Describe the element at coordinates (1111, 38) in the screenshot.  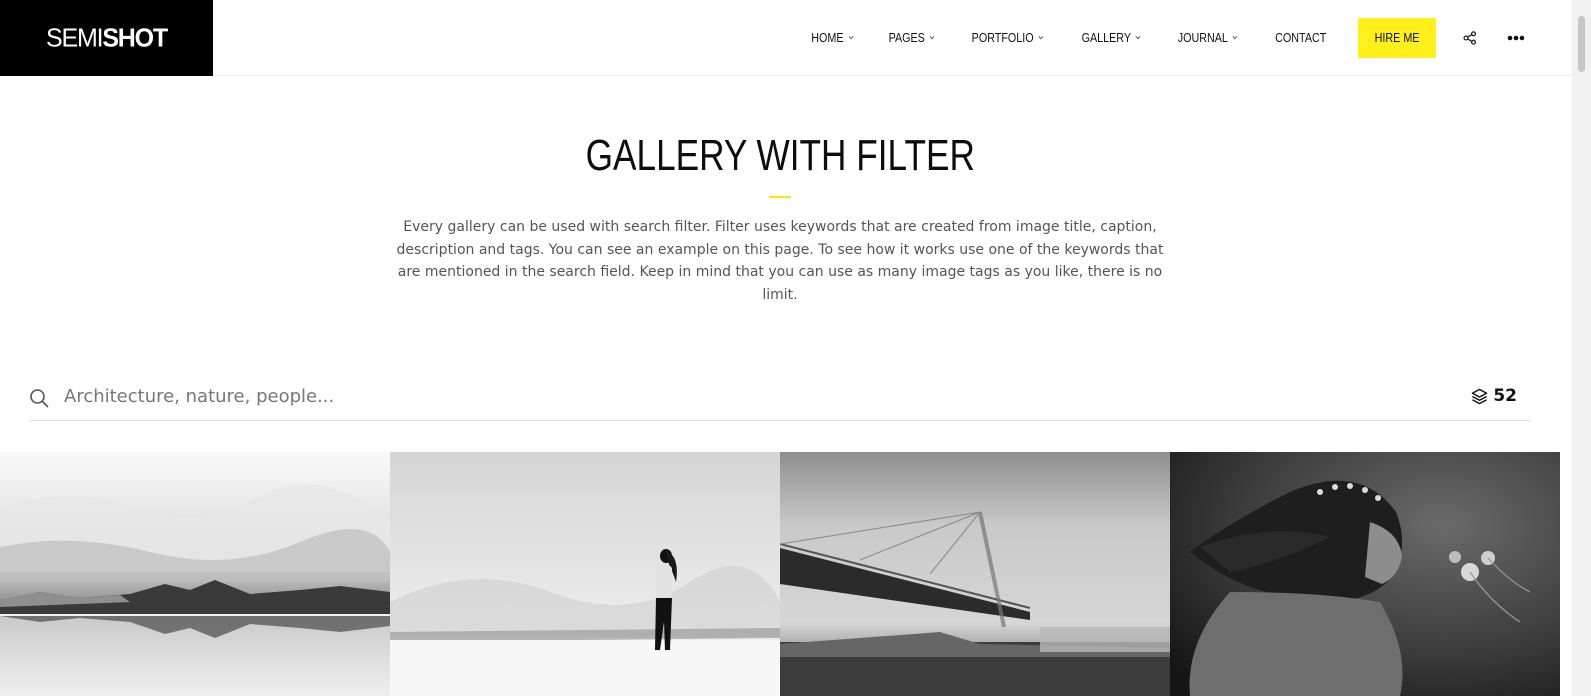
I see `nav-item-gallery: GALLERY` at that location.